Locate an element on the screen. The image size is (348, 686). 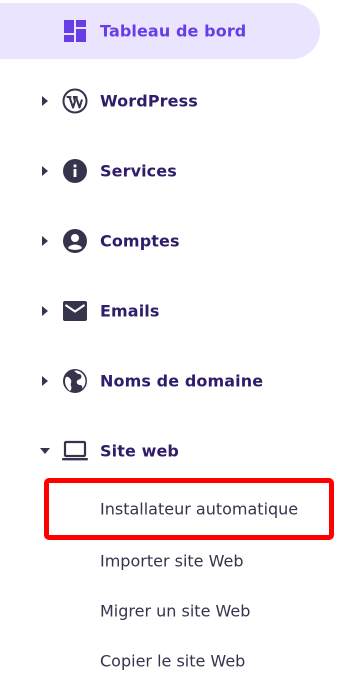
account-icon is located at coordinates (75, 241).